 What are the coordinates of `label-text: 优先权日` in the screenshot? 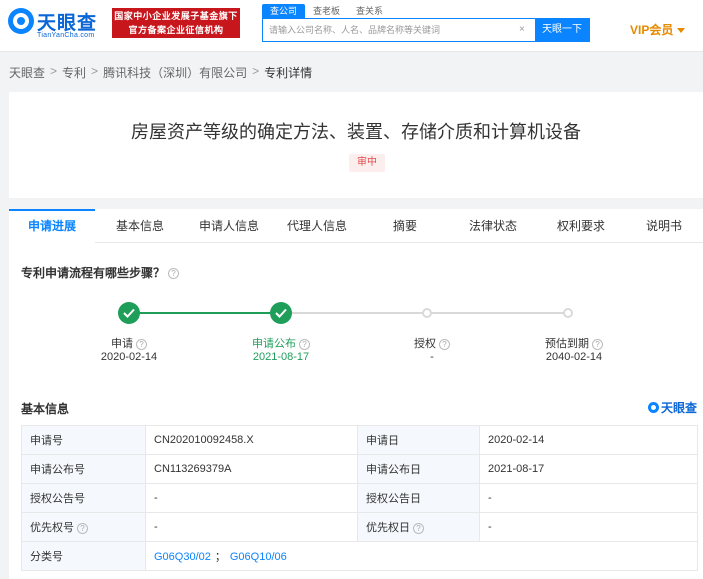 It's located at (388, 528).